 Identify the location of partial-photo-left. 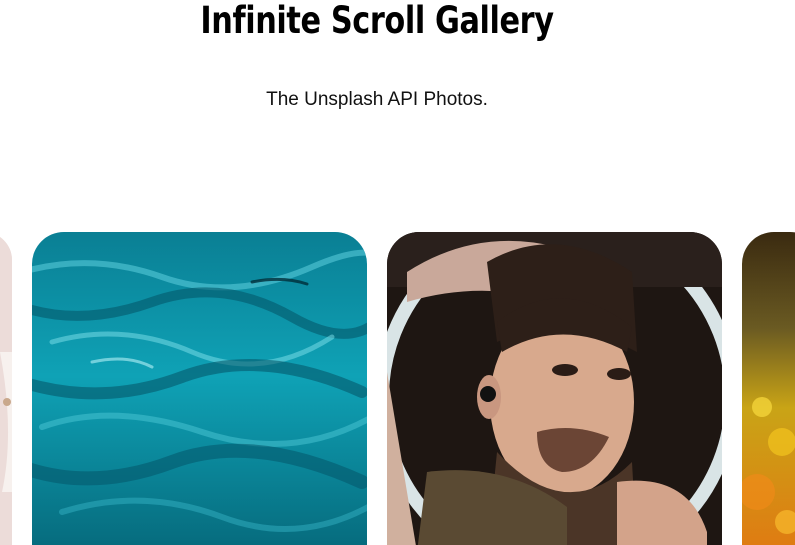
(6, 388).